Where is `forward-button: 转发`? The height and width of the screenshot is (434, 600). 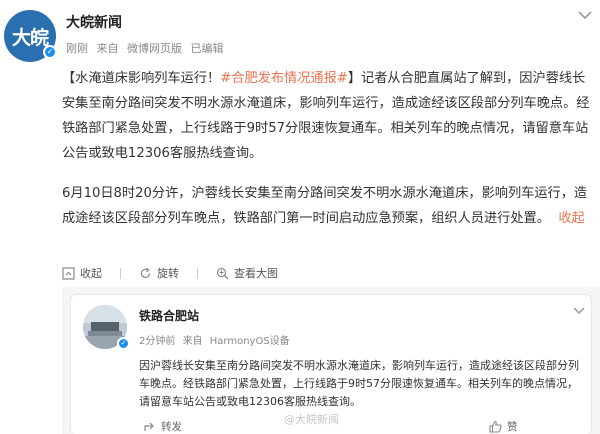
forward-button: 转发 is located at coordinates (162, 426).